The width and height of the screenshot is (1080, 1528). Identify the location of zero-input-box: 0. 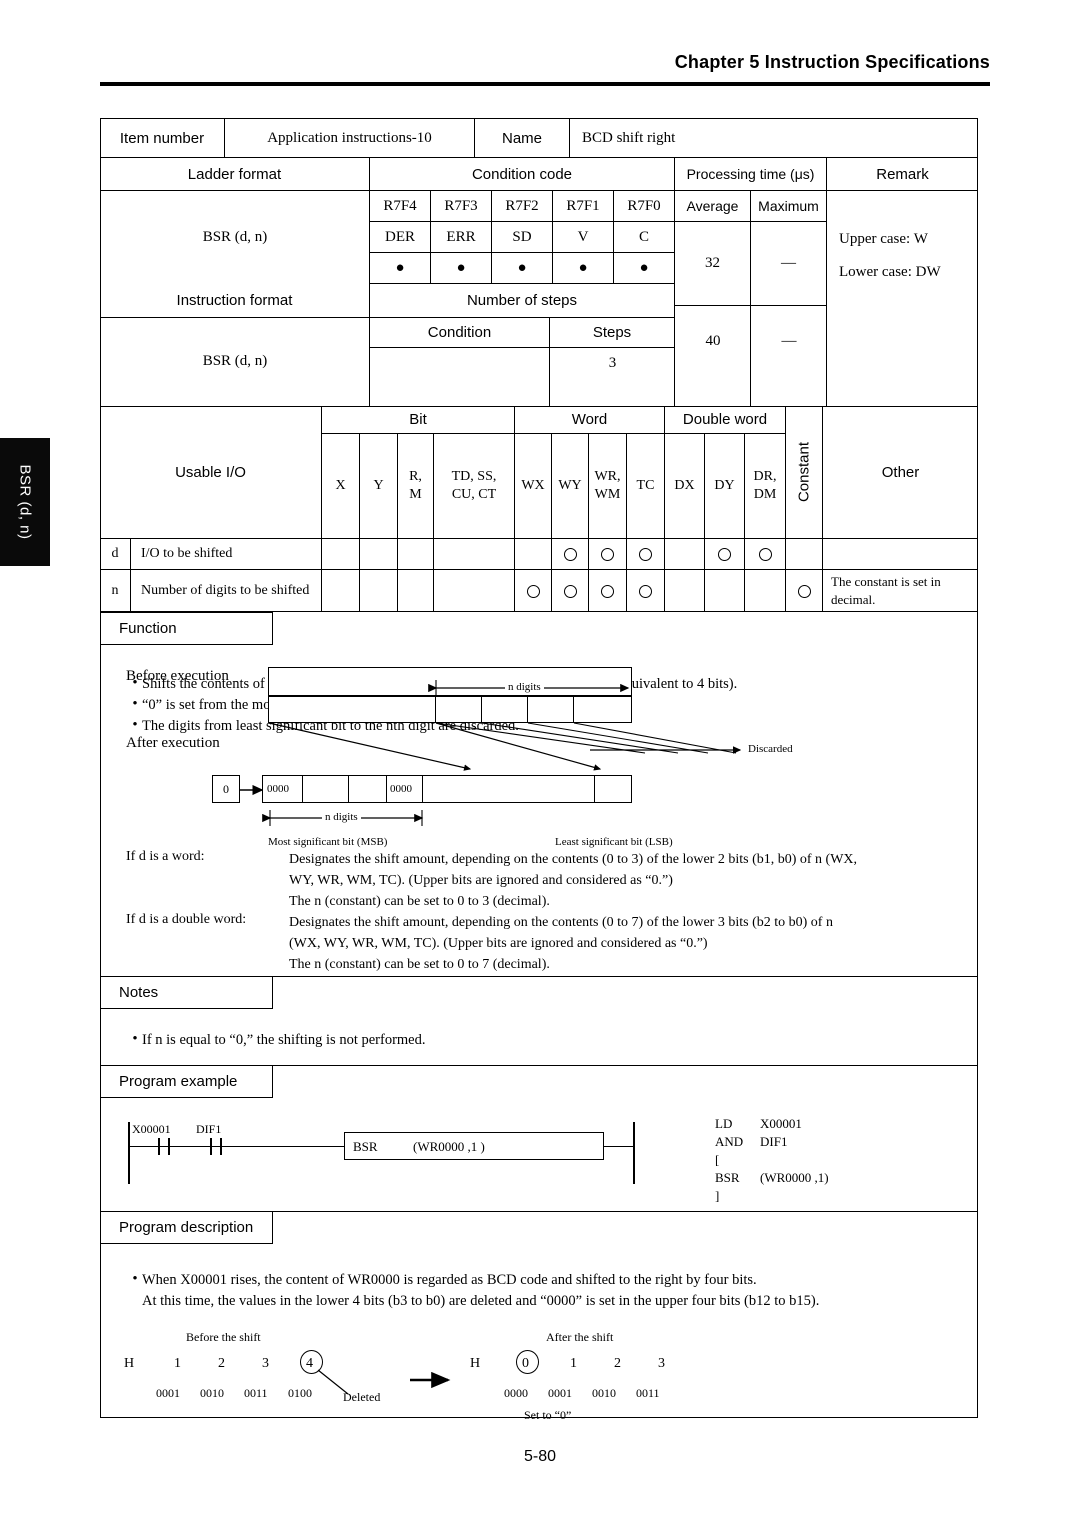
(226, 789).